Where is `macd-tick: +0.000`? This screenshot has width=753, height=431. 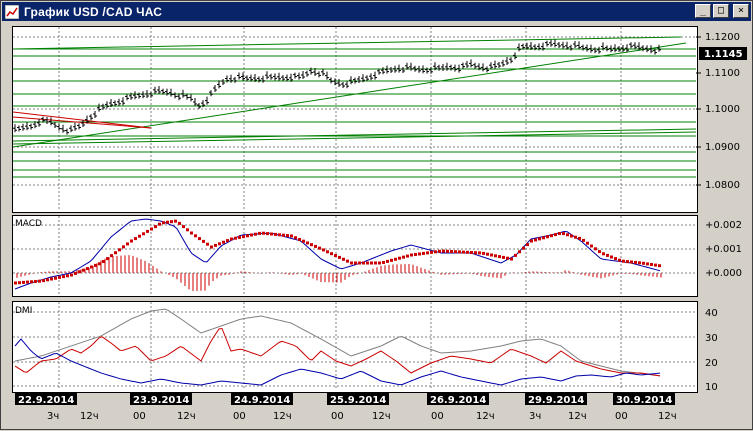 macd-tick: +0.000 is located at coordinates (723, 273).